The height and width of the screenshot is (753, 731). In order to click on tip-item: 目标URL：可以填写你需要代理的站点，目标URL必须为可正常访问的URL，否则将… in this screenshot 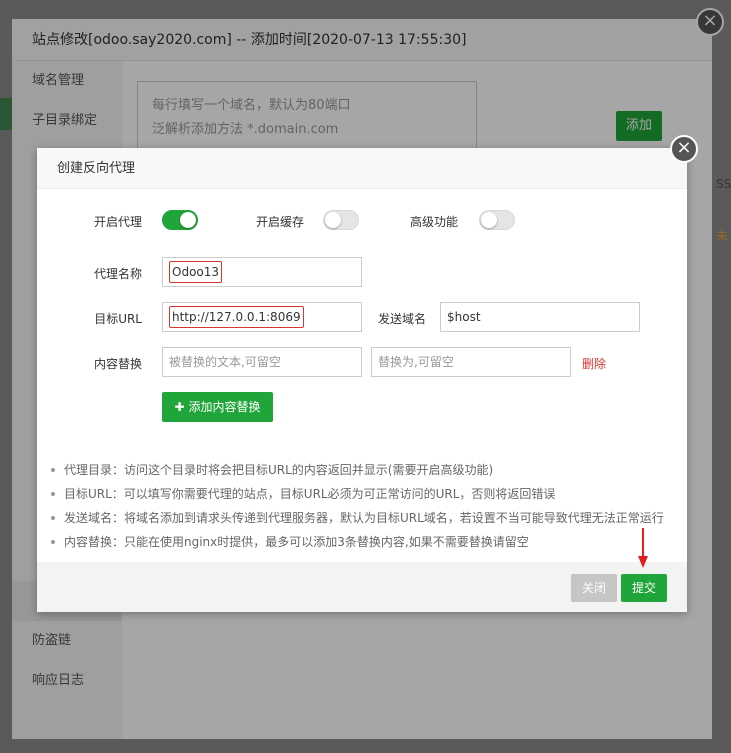, I will do `click(356, 494)`.